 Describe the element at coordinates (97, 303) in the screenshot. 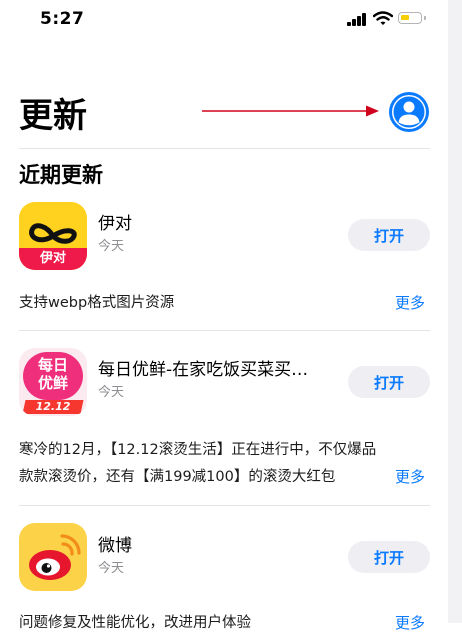

I see `release-notes-yidui: 支持webp格式图片资源` at that location.